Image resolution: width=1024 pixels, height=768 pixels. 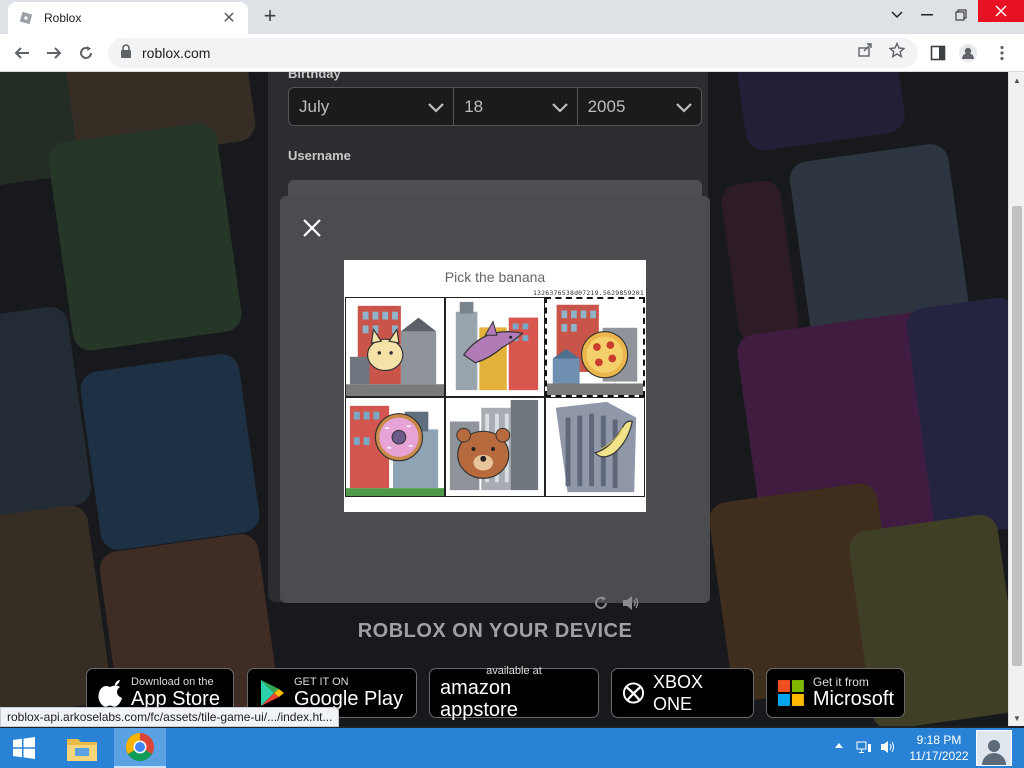 I want to click on chrome-icon, so click(x=140, y=747).